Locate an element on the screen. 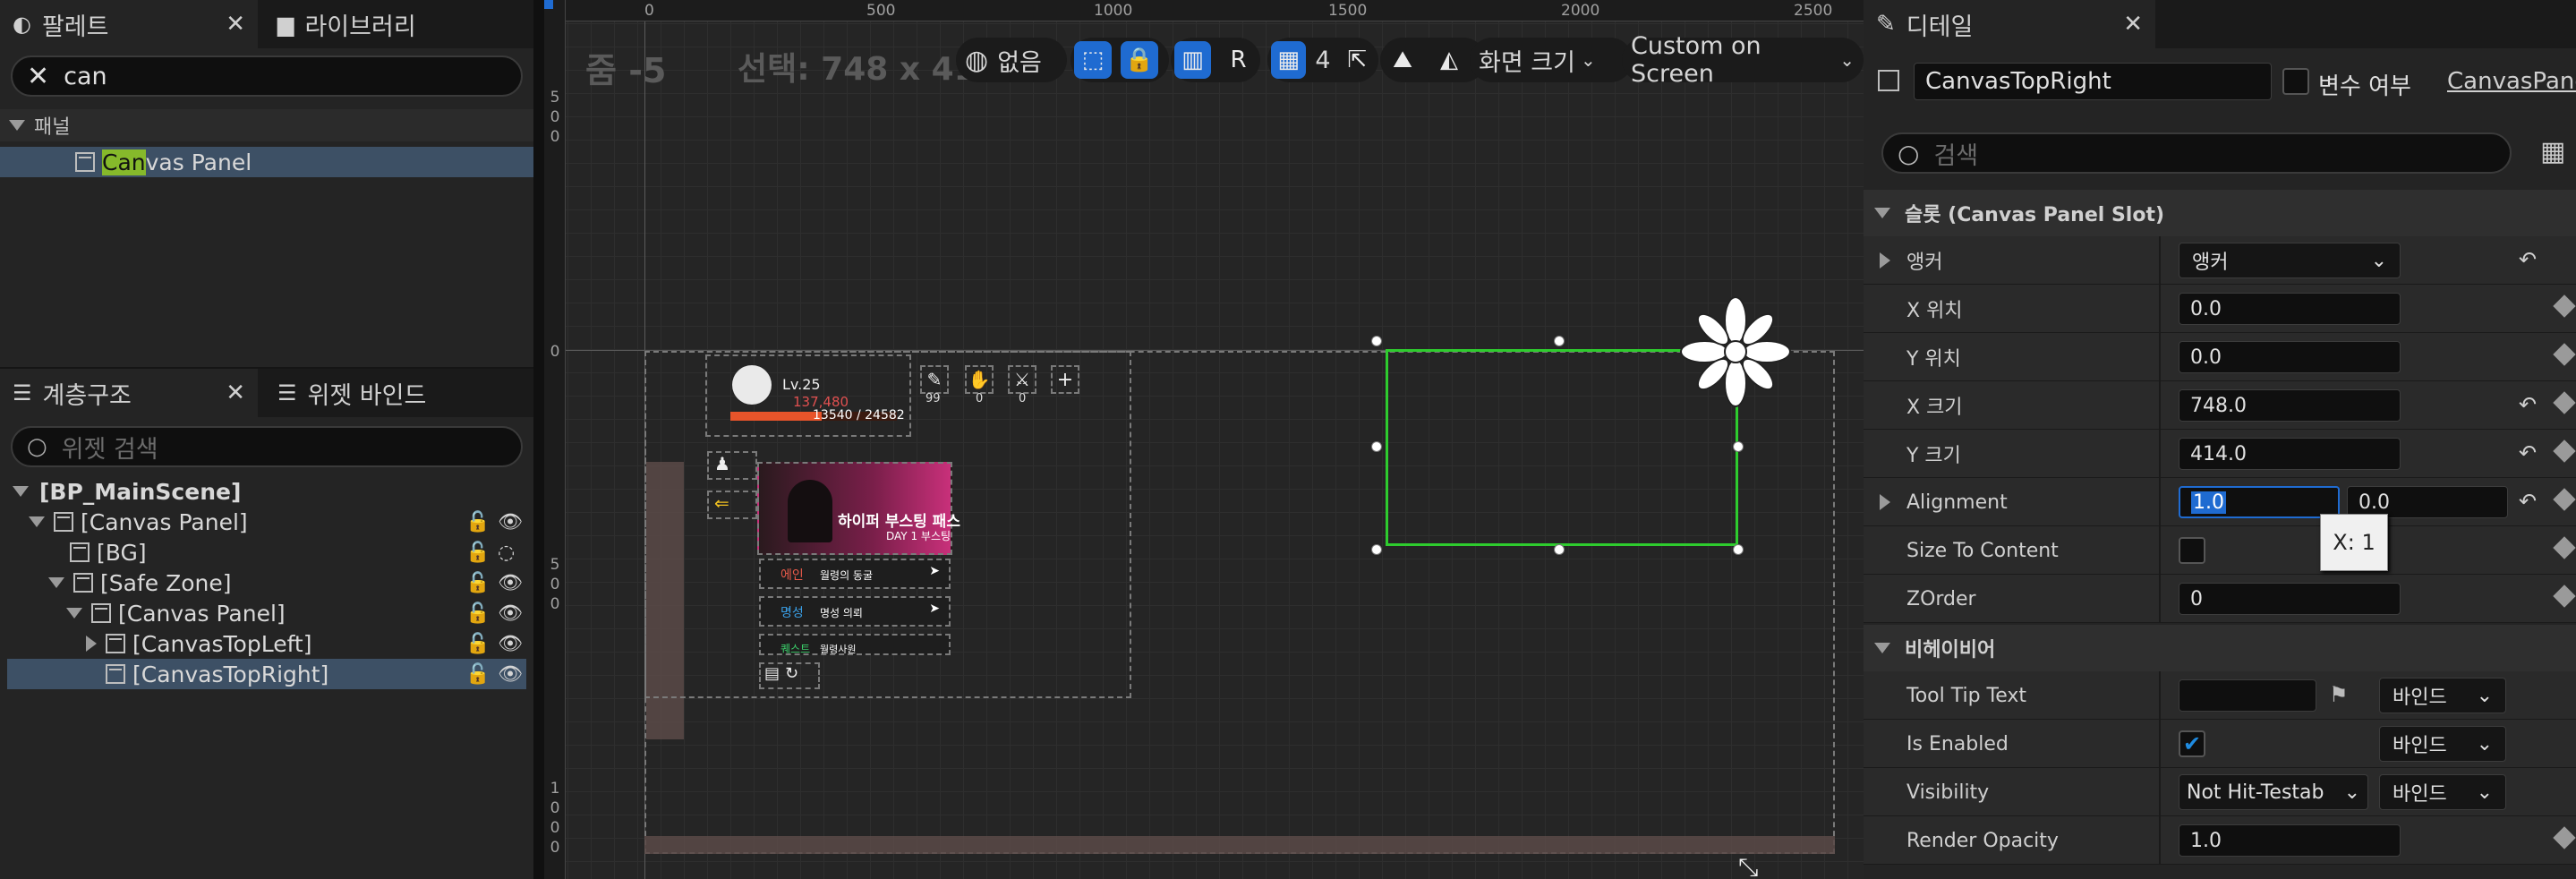 Image resolution: width=2576 pixels, height=879 pixels. tree-node-canvas-panel: [Canvas Panel] 🔓 👁 is located at coordinates (266, 522).